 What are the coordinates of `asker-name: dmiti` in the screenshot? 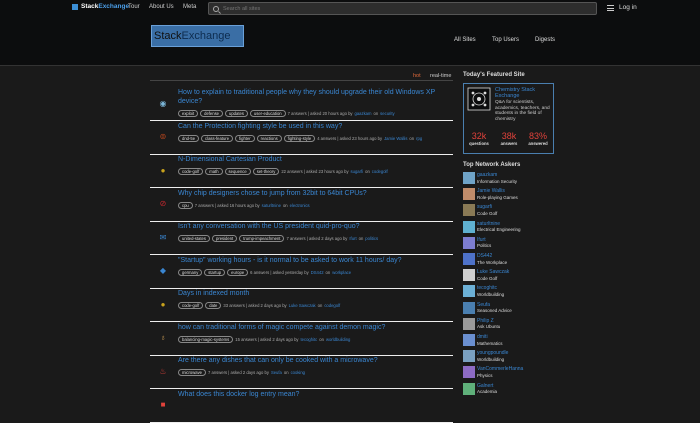 It's located at (482, 337).